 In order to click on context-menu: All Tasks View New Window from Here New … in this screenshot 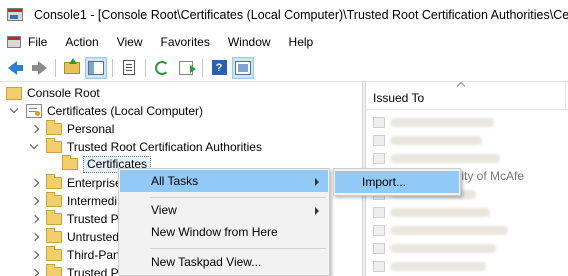, I will do `click(224, 222)`.